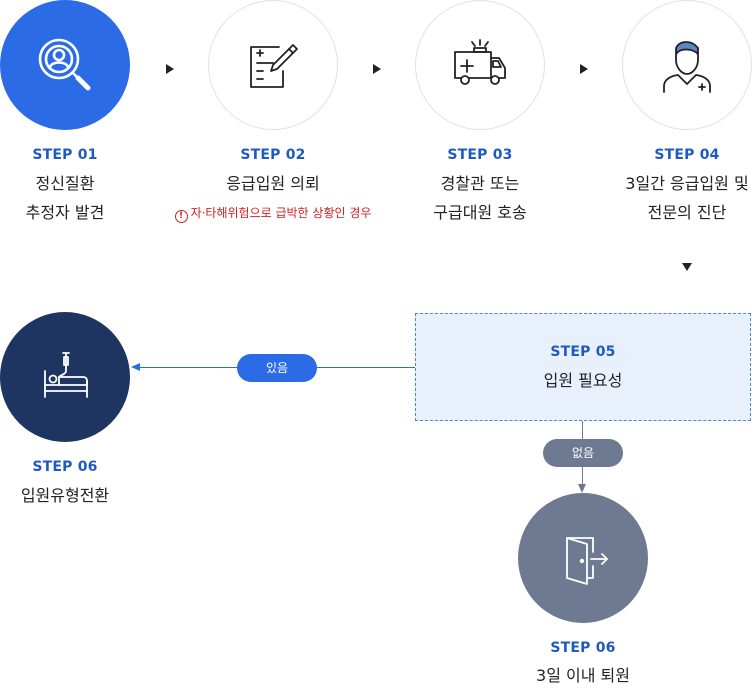  I want to click on step-06-discharge-circle, so click(583, 558).